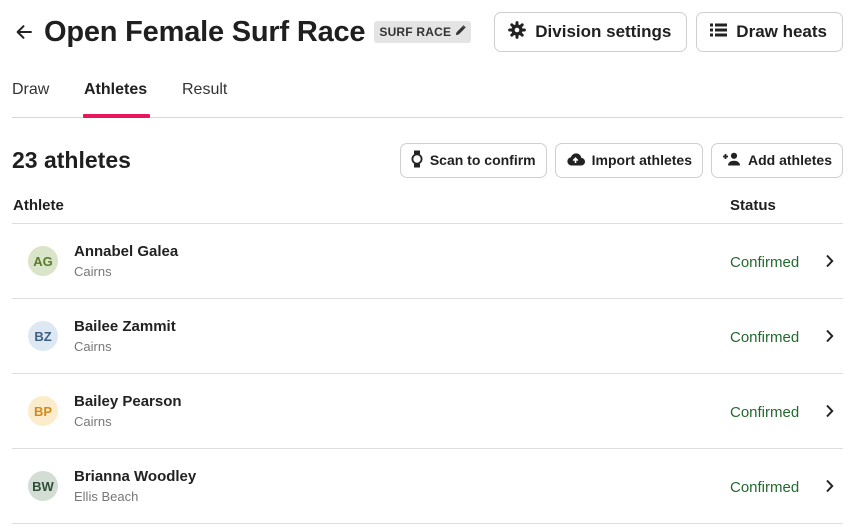 The image size is (851, 529). What do you see at coordinates (641, 160) in the screenshot?
I see `import-athletes-label: Import athletes` at bounding box center [641, 160].